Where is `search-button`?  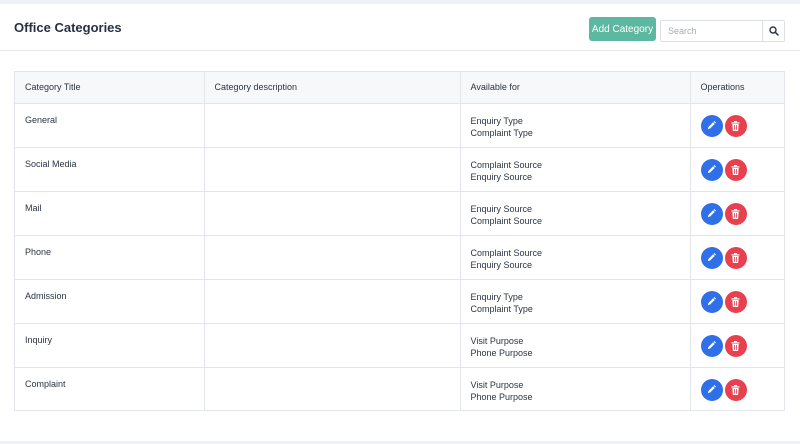 search-button is located at coordinates (773, 31).